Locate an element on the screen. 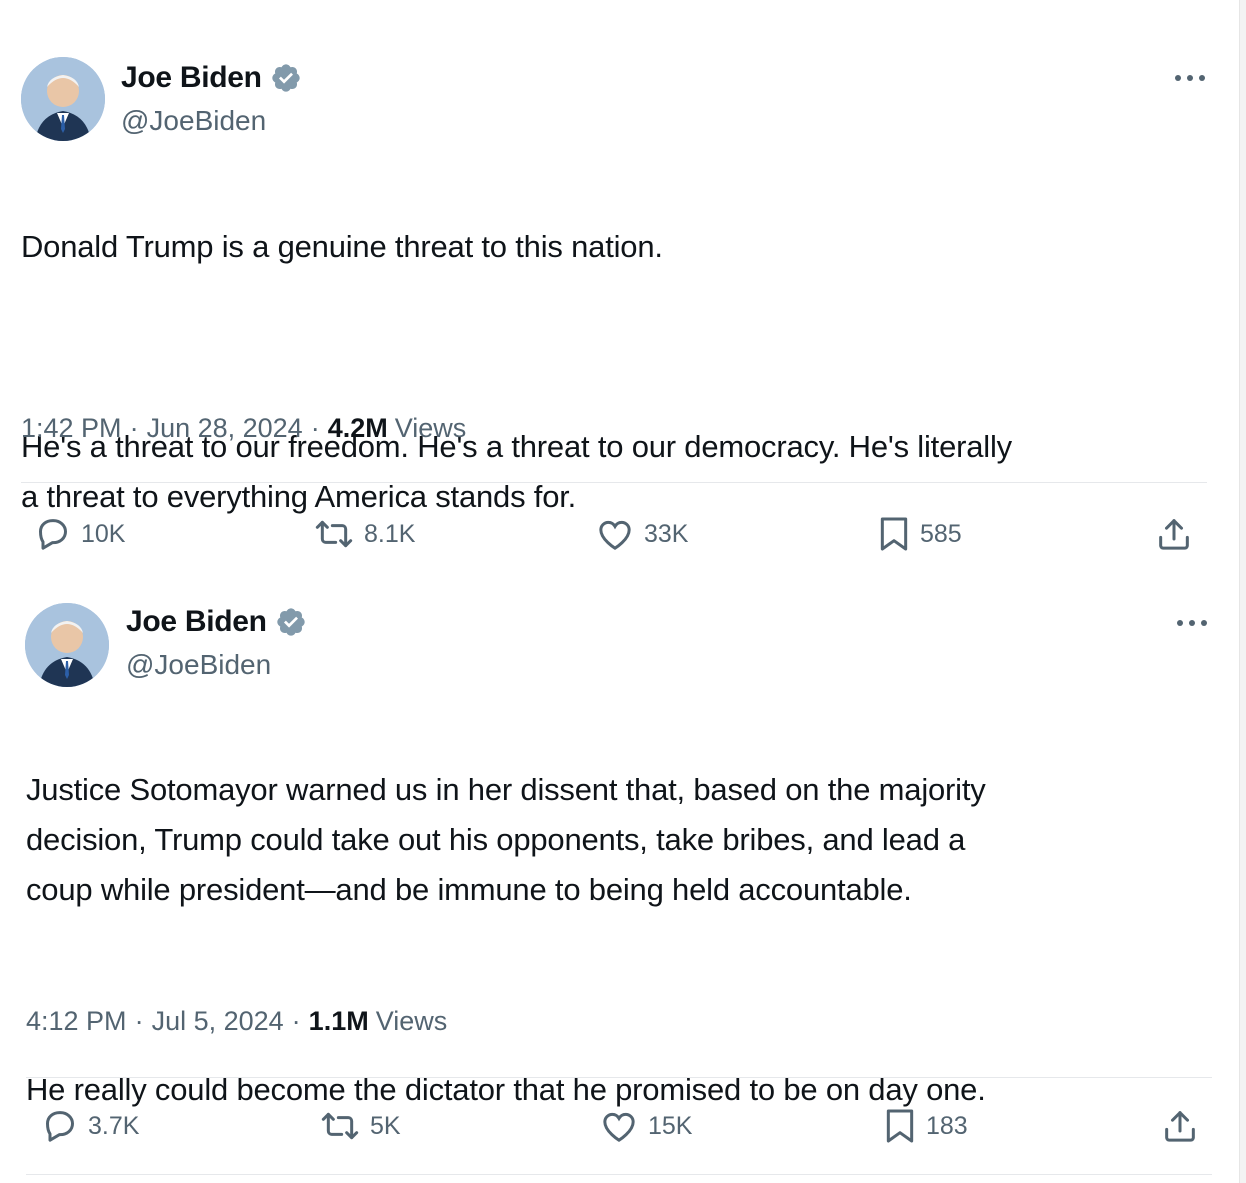  tweet-meta: 1:42 PM · Jun 28, 2024 · 4.2M Views is located at coordinates (243, 428).